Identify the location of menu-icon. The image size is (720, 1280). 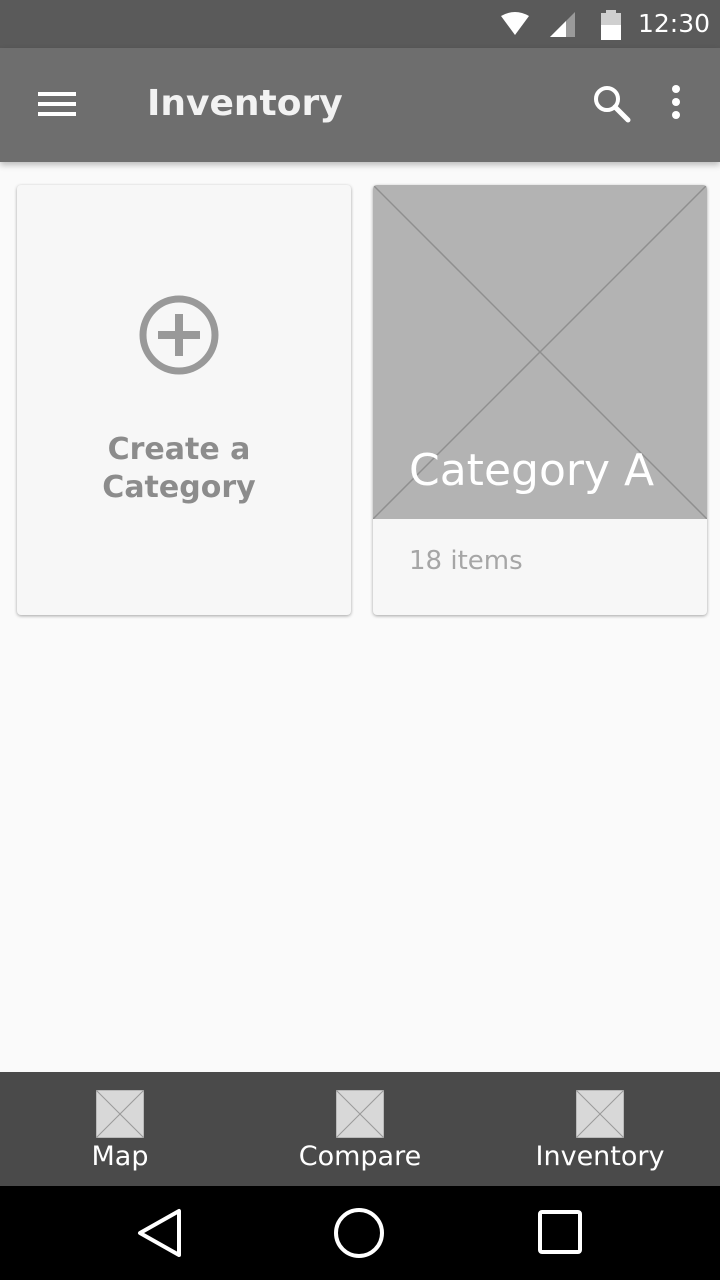
(58, 104).